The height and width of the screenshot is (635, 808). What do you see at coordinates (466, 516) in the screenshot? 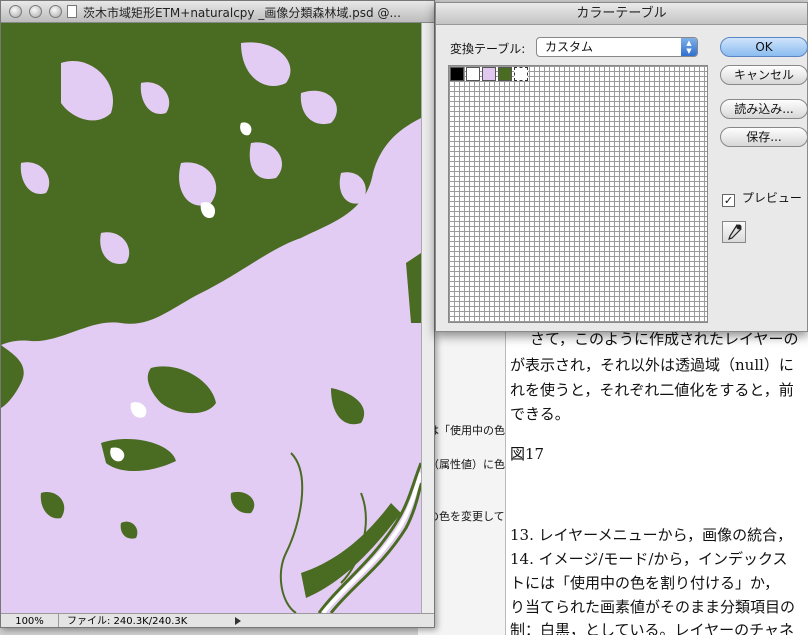
I see `side-fragment: の色を変更して` at bounding box center [466, 516].